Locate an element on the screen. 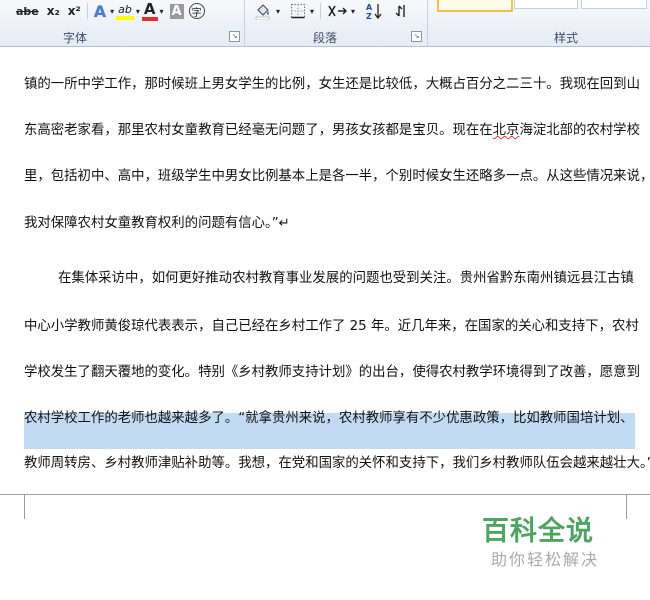 The height and width of the screenshot is (600, 650). paragraph-marks-icon is located at coordinates (400, 11).